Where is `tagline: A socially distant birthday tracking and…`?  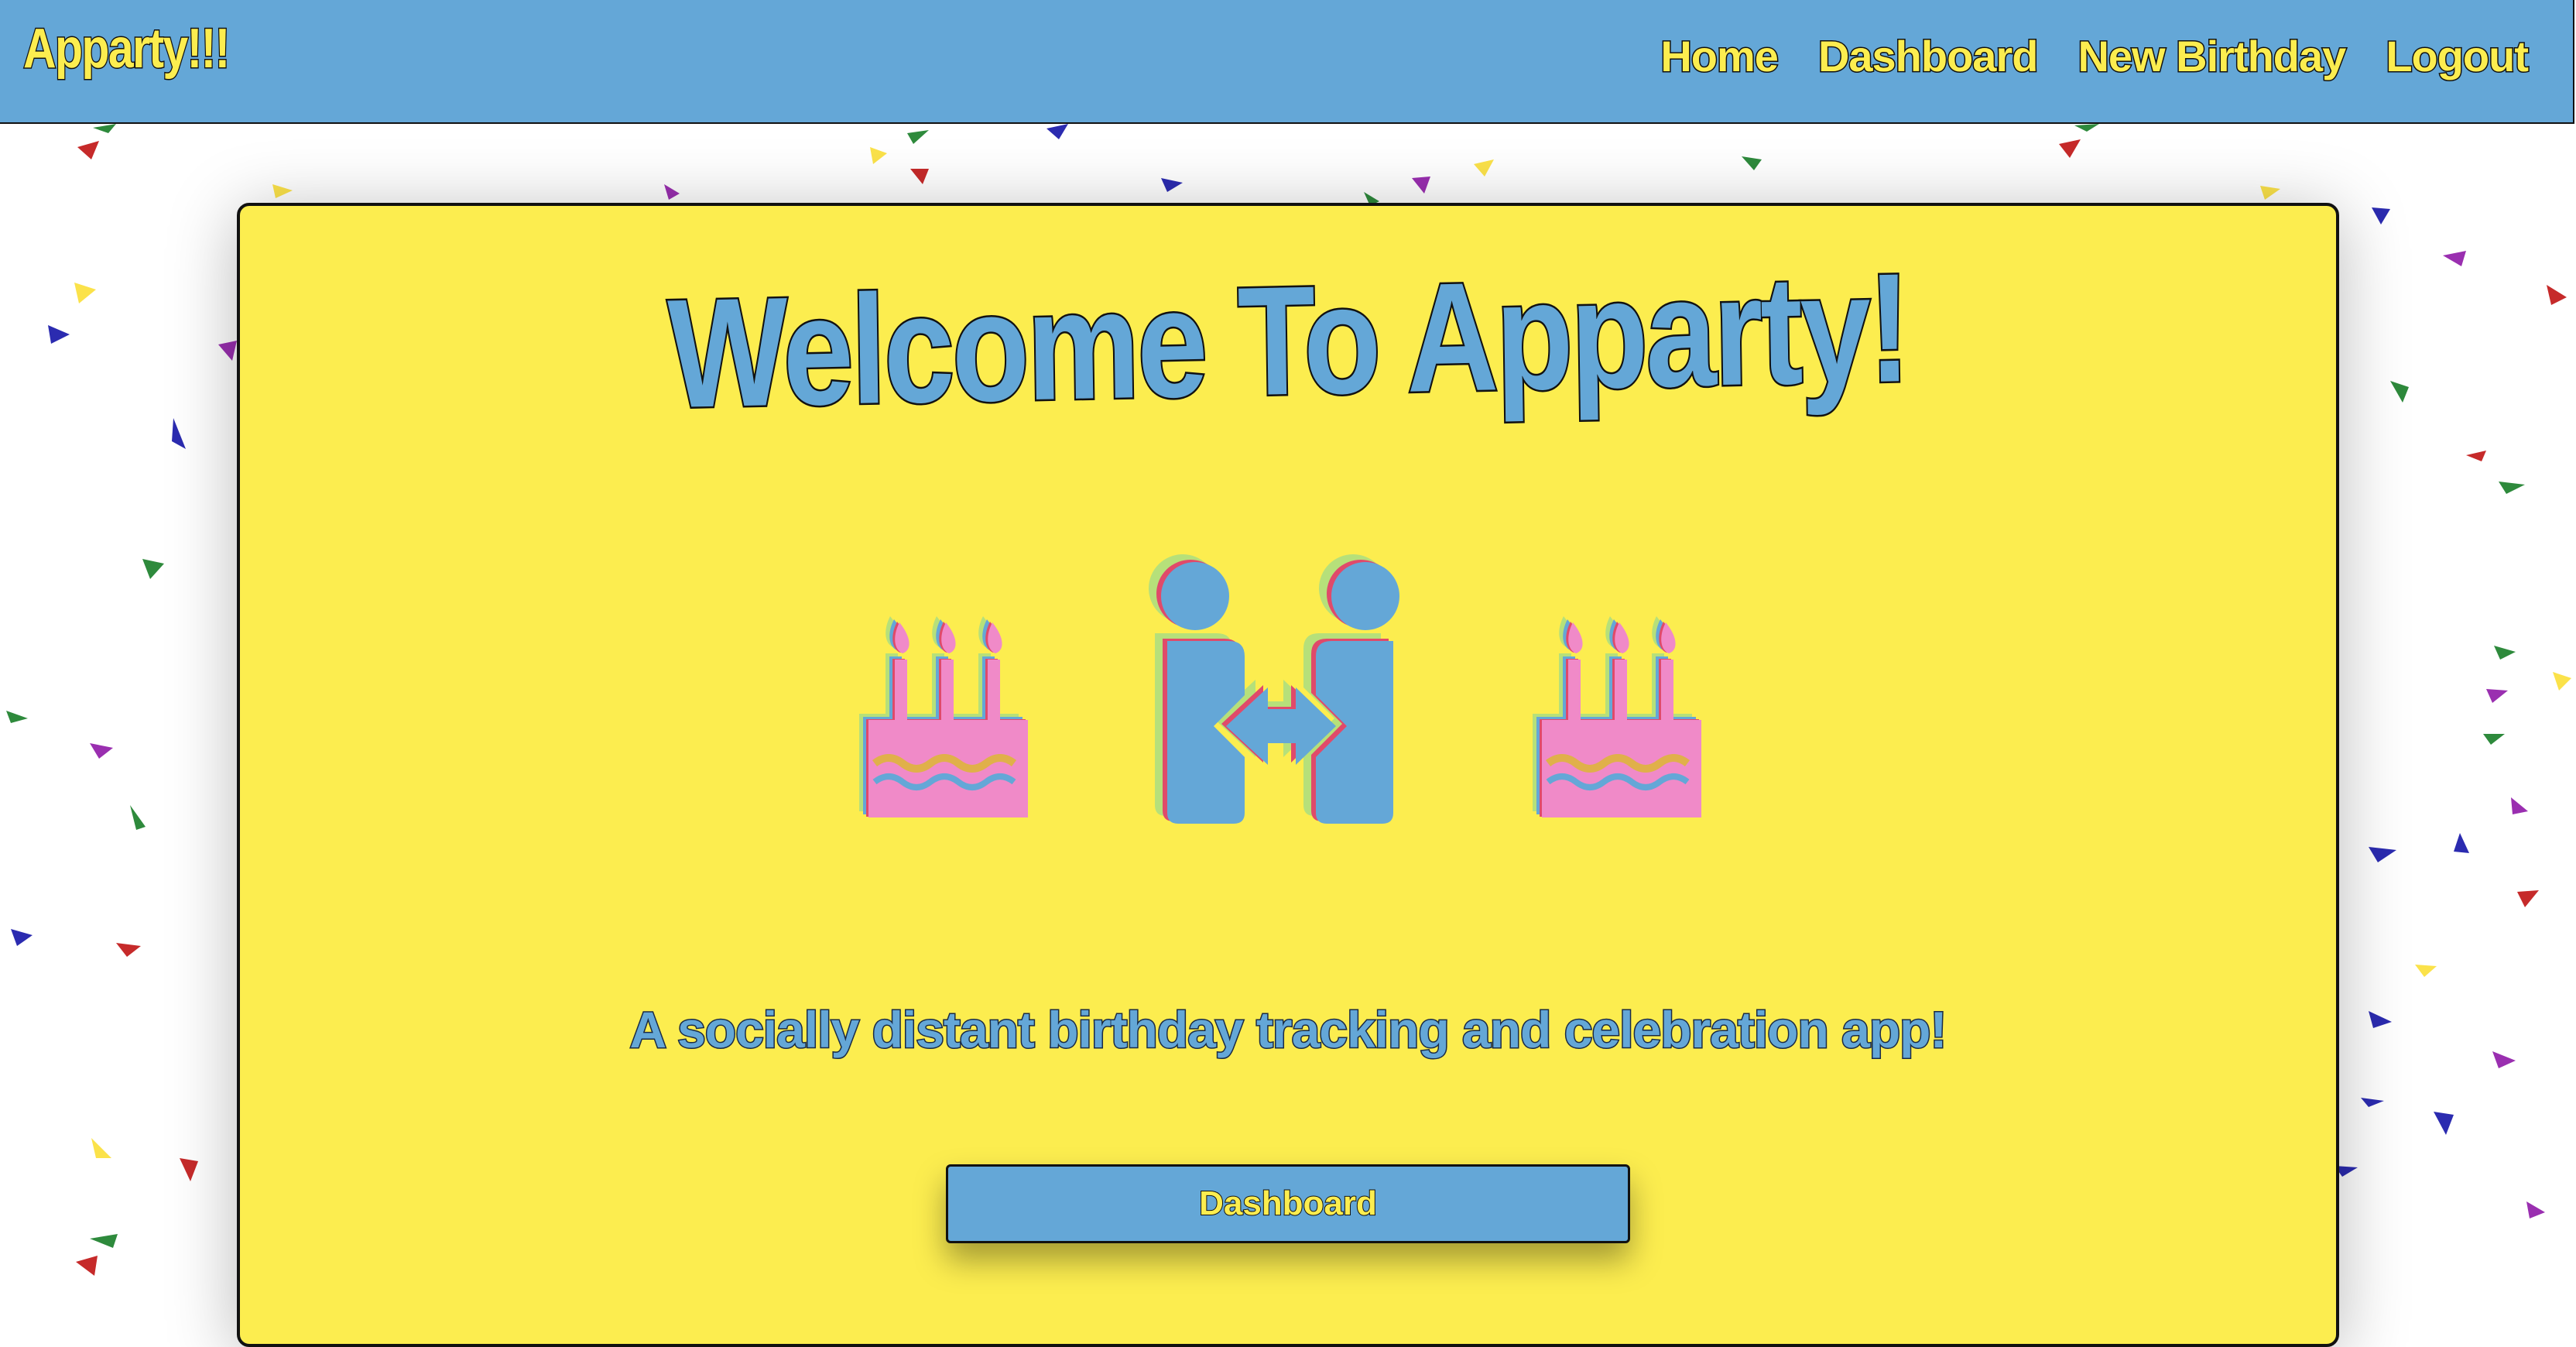
tagline: A socially distant birthday tracking and… is located at coordinates (1288, 1030).